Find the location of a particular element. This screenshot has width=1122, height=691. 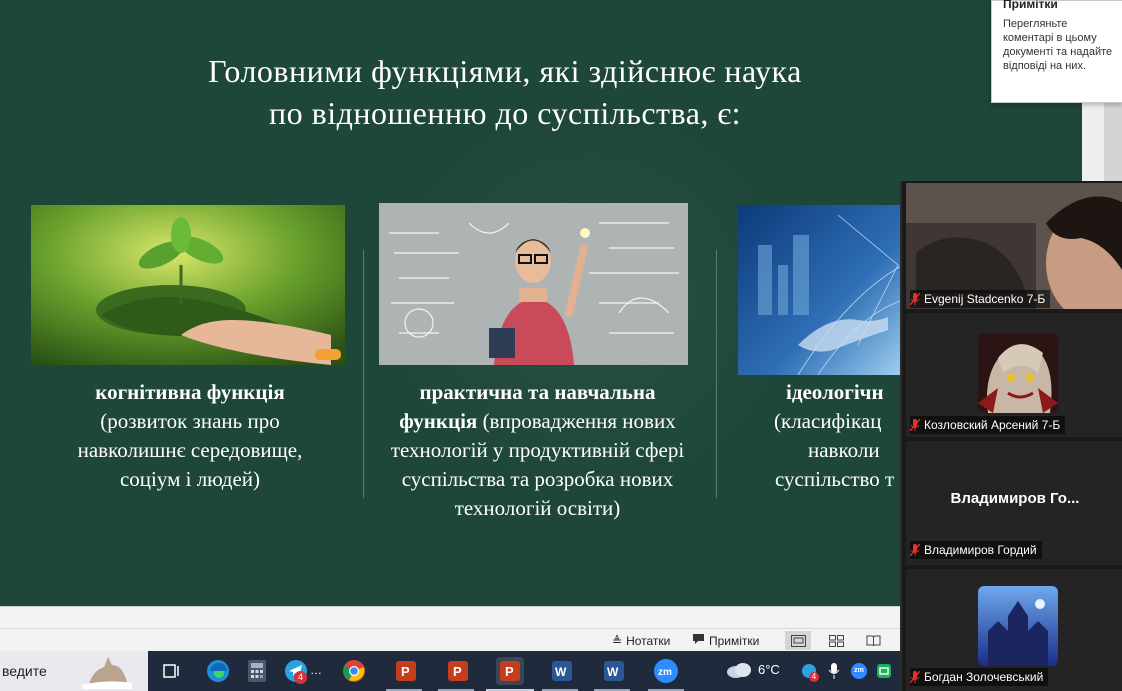

caption-line: суспільство т is located at coordinates (835, 479).